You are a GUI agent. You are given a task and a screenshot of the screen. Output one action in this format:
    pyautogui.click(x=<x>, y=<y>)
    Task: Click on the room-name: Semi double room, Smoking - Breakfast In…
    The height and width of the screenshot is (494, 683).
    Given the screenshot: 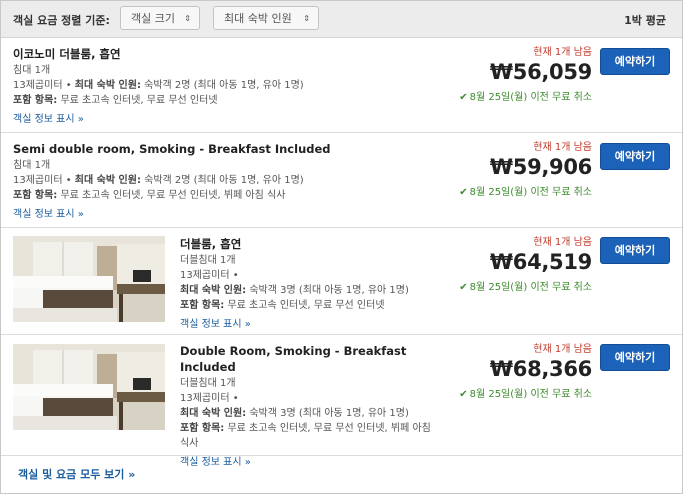 What is the action you would take?
    pyautogui.click(x=172, y=149)
    